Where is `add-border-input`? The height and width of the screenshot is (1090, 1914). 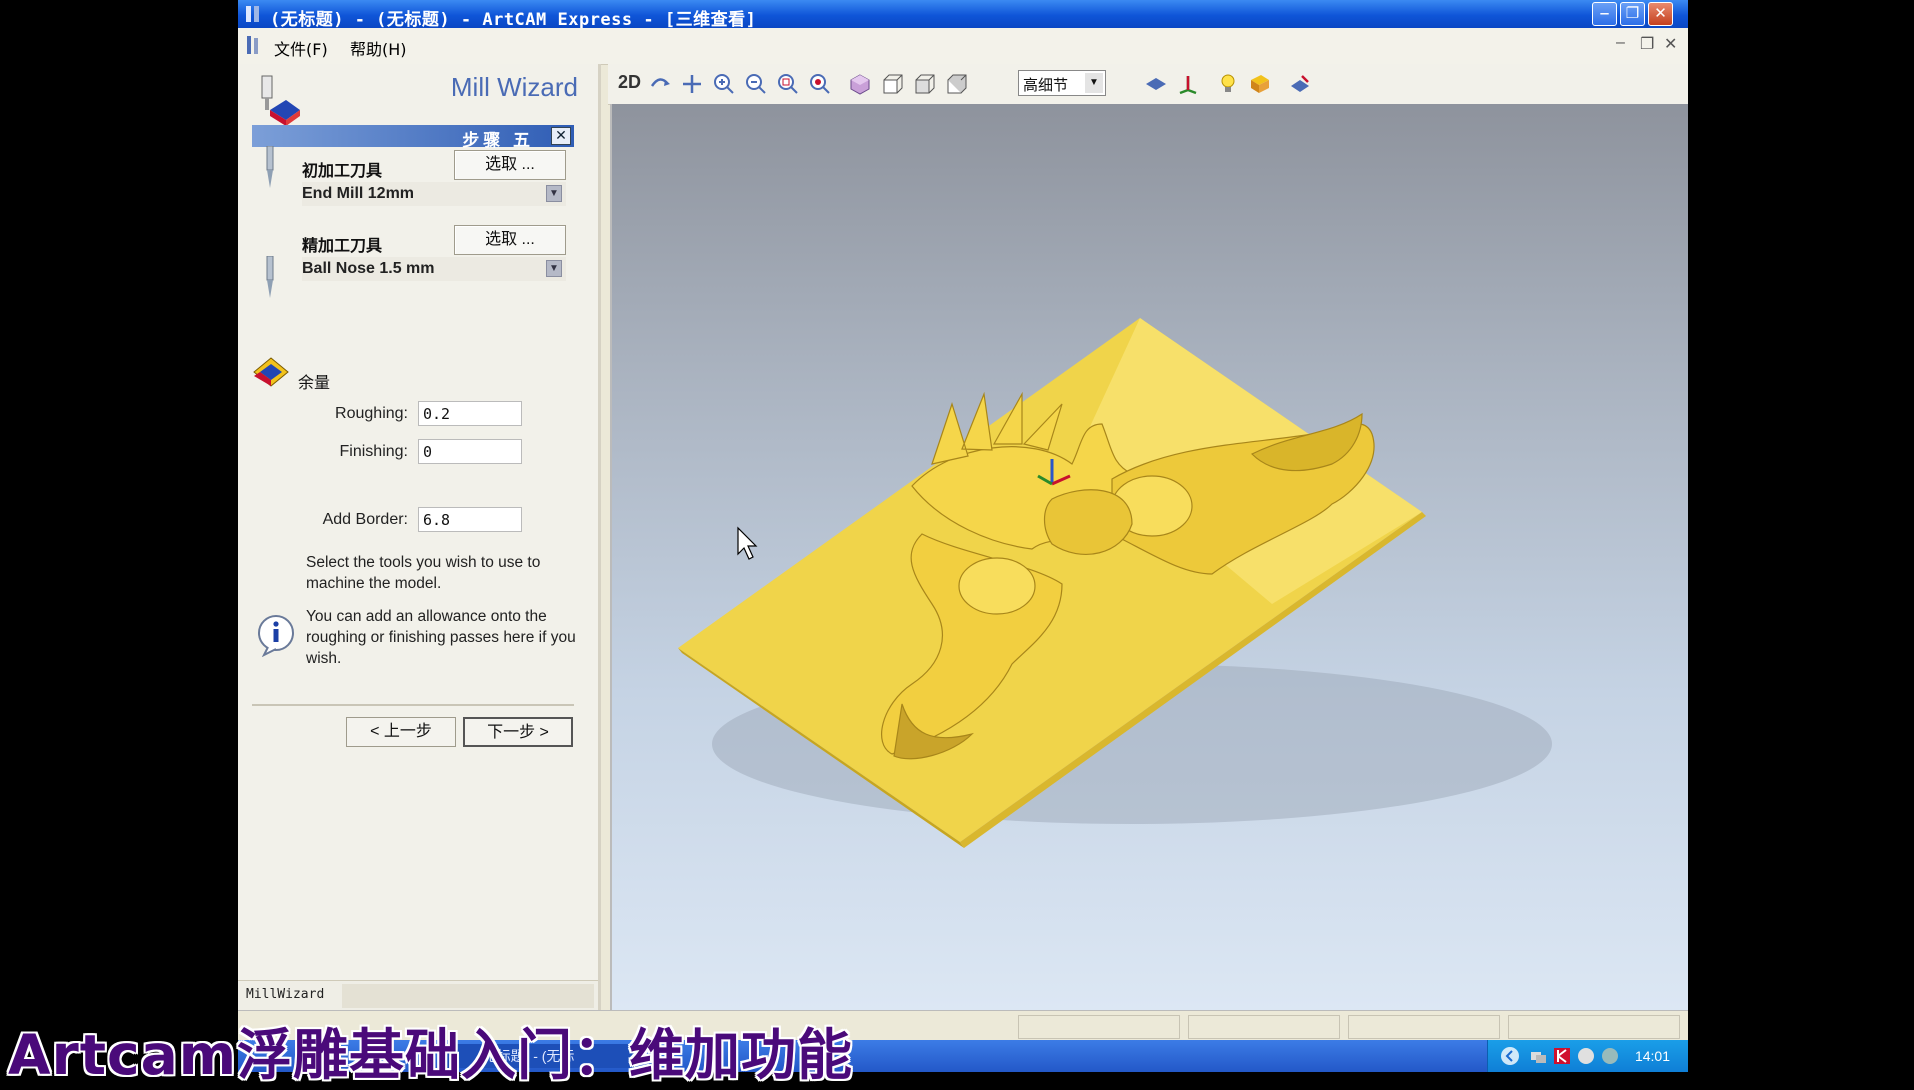 add-border-input is located at coordinates (470, 519).